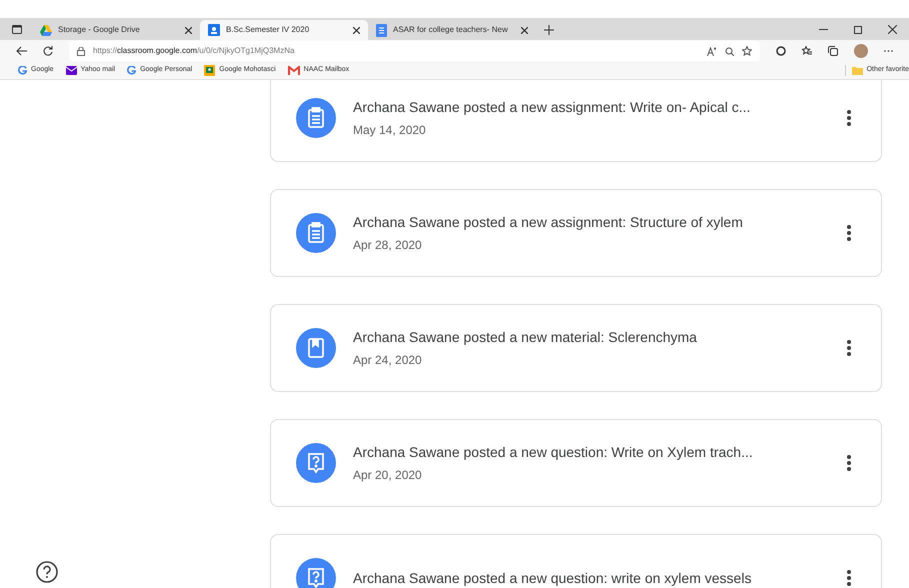  Describe the element at coordinates (71, 70) in the screenshot. I see `envelope-icon` at that location.